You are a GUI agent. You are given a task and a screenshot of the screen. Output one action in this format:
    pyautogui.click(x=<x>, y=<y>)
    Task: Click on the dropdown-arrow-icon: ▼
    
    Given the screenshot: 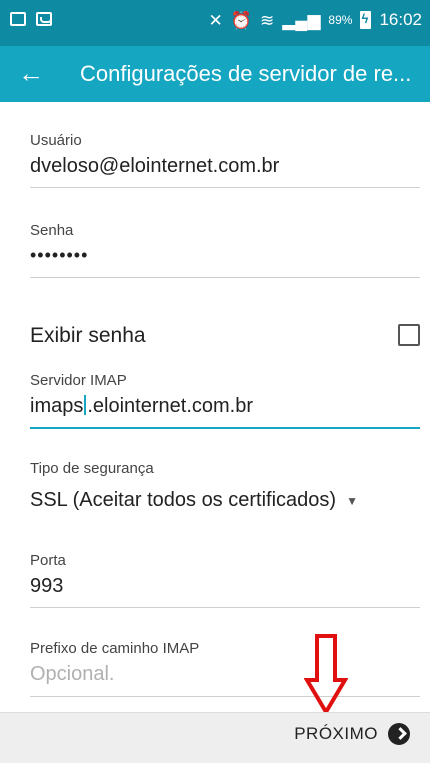 What is the action you would take?
    pyautogui.click(x=352, y=500)
    